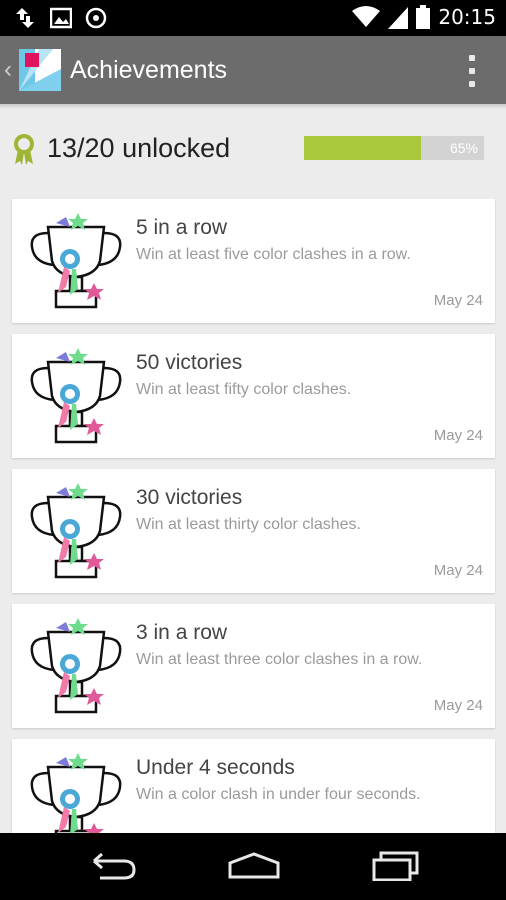 The height and width of the screenshot is (900, 506). What do you see at coordinates (362, 148) in the screenshot?
I see `progress-bar-fill` at bounding box center [362, 148].